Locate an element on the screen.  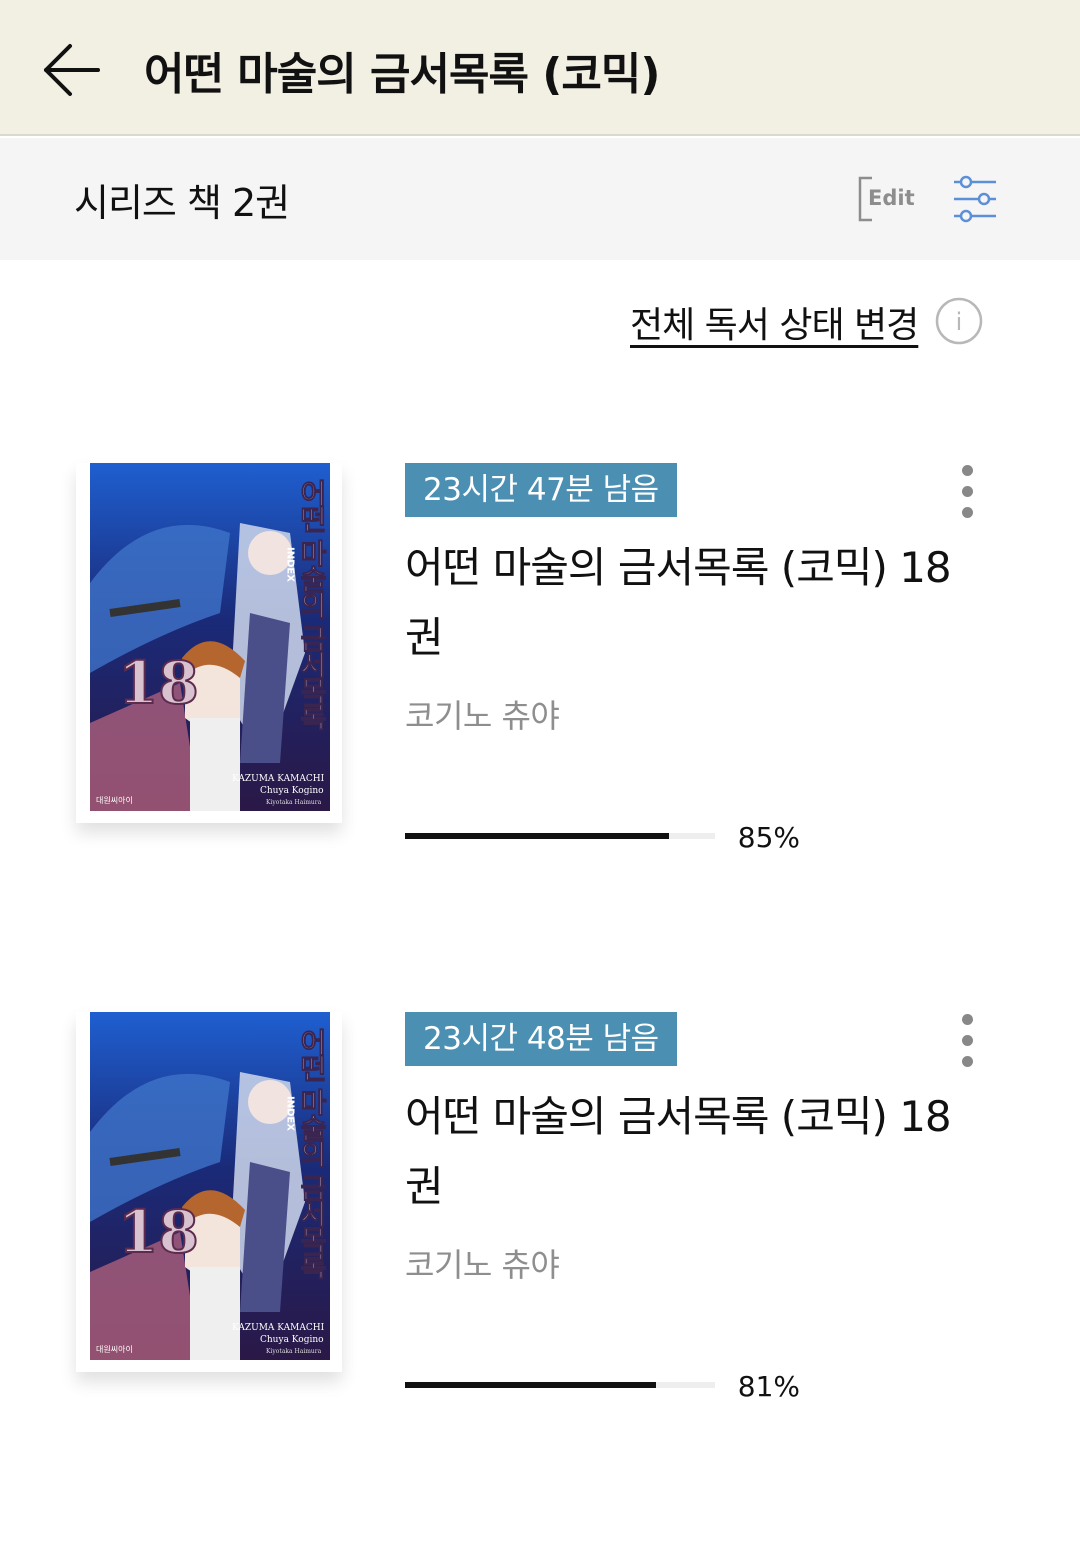
page-title: 어떤 마술의 금서목록 (코믹) is located at coordinates (402, 74).